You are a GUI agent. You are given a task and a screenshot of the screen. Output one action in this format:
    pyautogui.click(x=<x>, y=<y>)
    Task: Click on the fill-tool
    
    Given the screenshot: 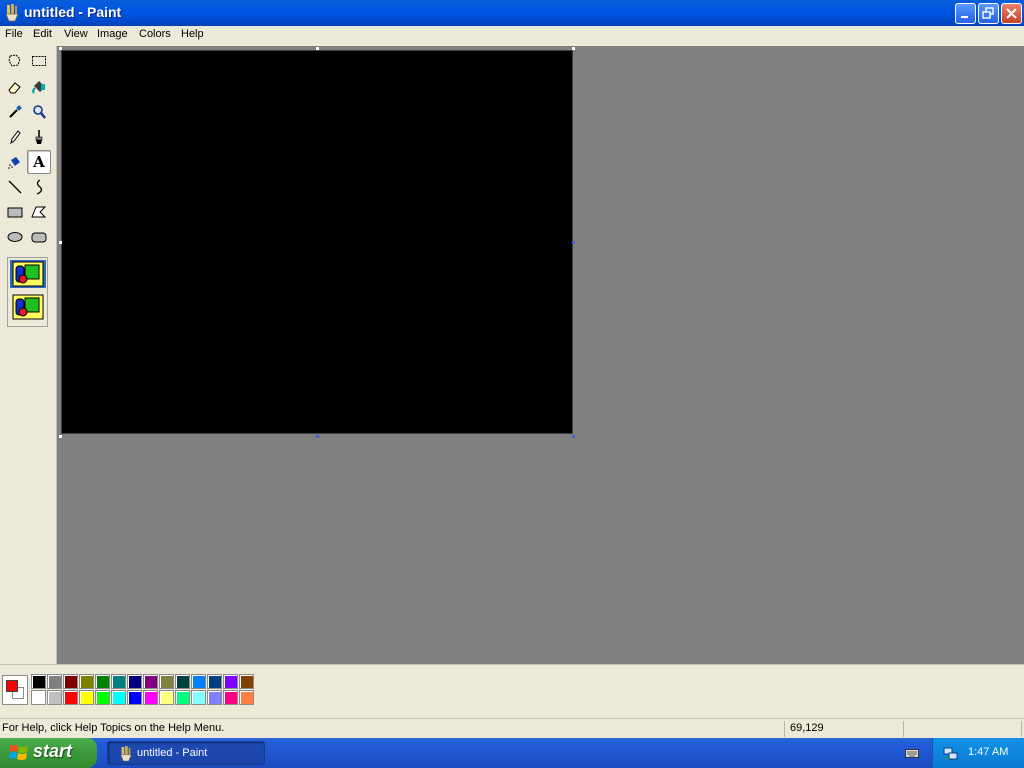 What is the action you would take?
    pyautogui.click(x=39, y=87)
    